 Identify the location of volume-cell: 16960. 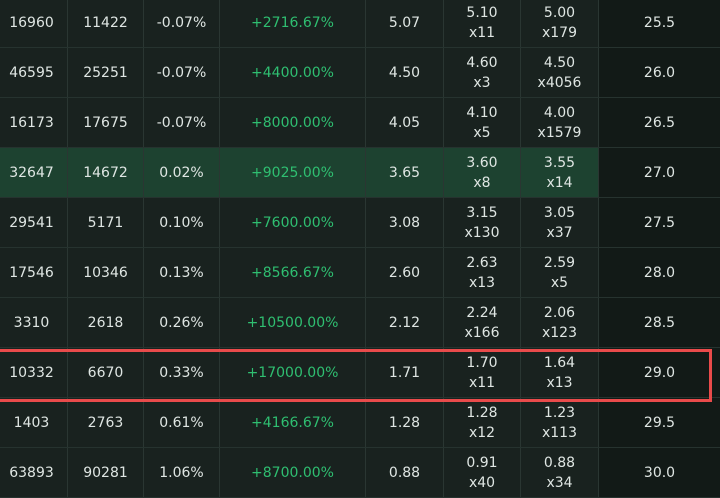
(34, 23).